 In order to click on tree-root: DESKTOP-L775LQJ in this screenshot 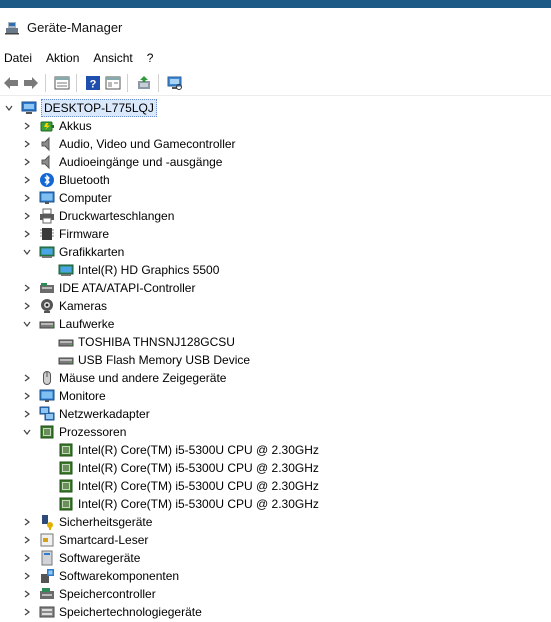, I will do `click(80, 108)`.